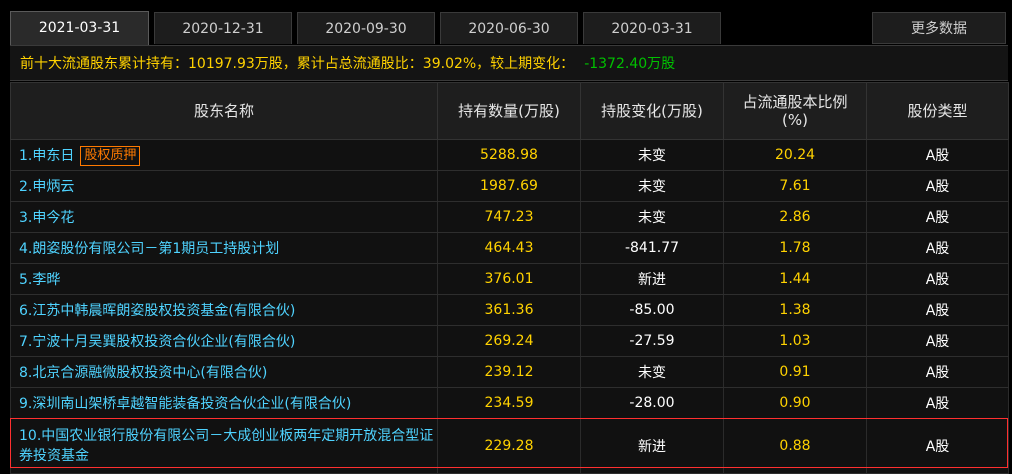  Describe the element at coordinates (795, 372) in the screenshot. I see `ratio-cell: 0.91` at that location.